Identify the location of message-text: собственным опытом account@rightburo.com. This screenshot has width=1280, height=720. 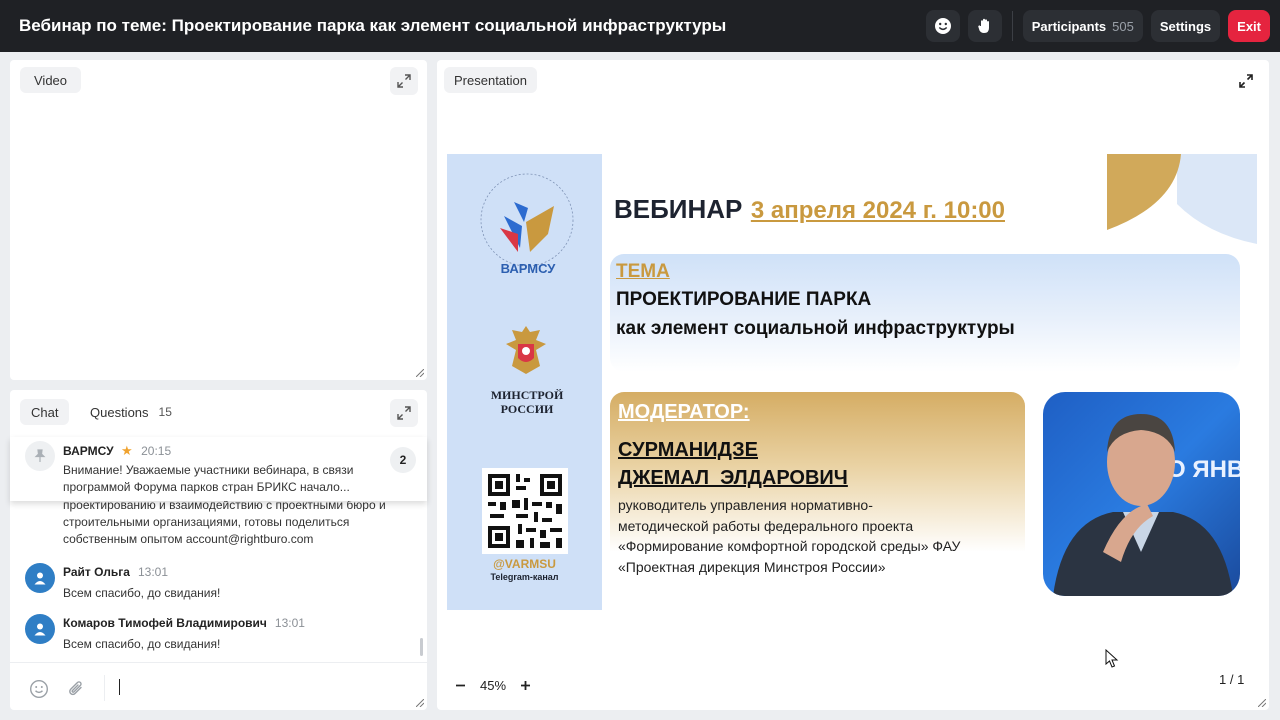
(188, 539).